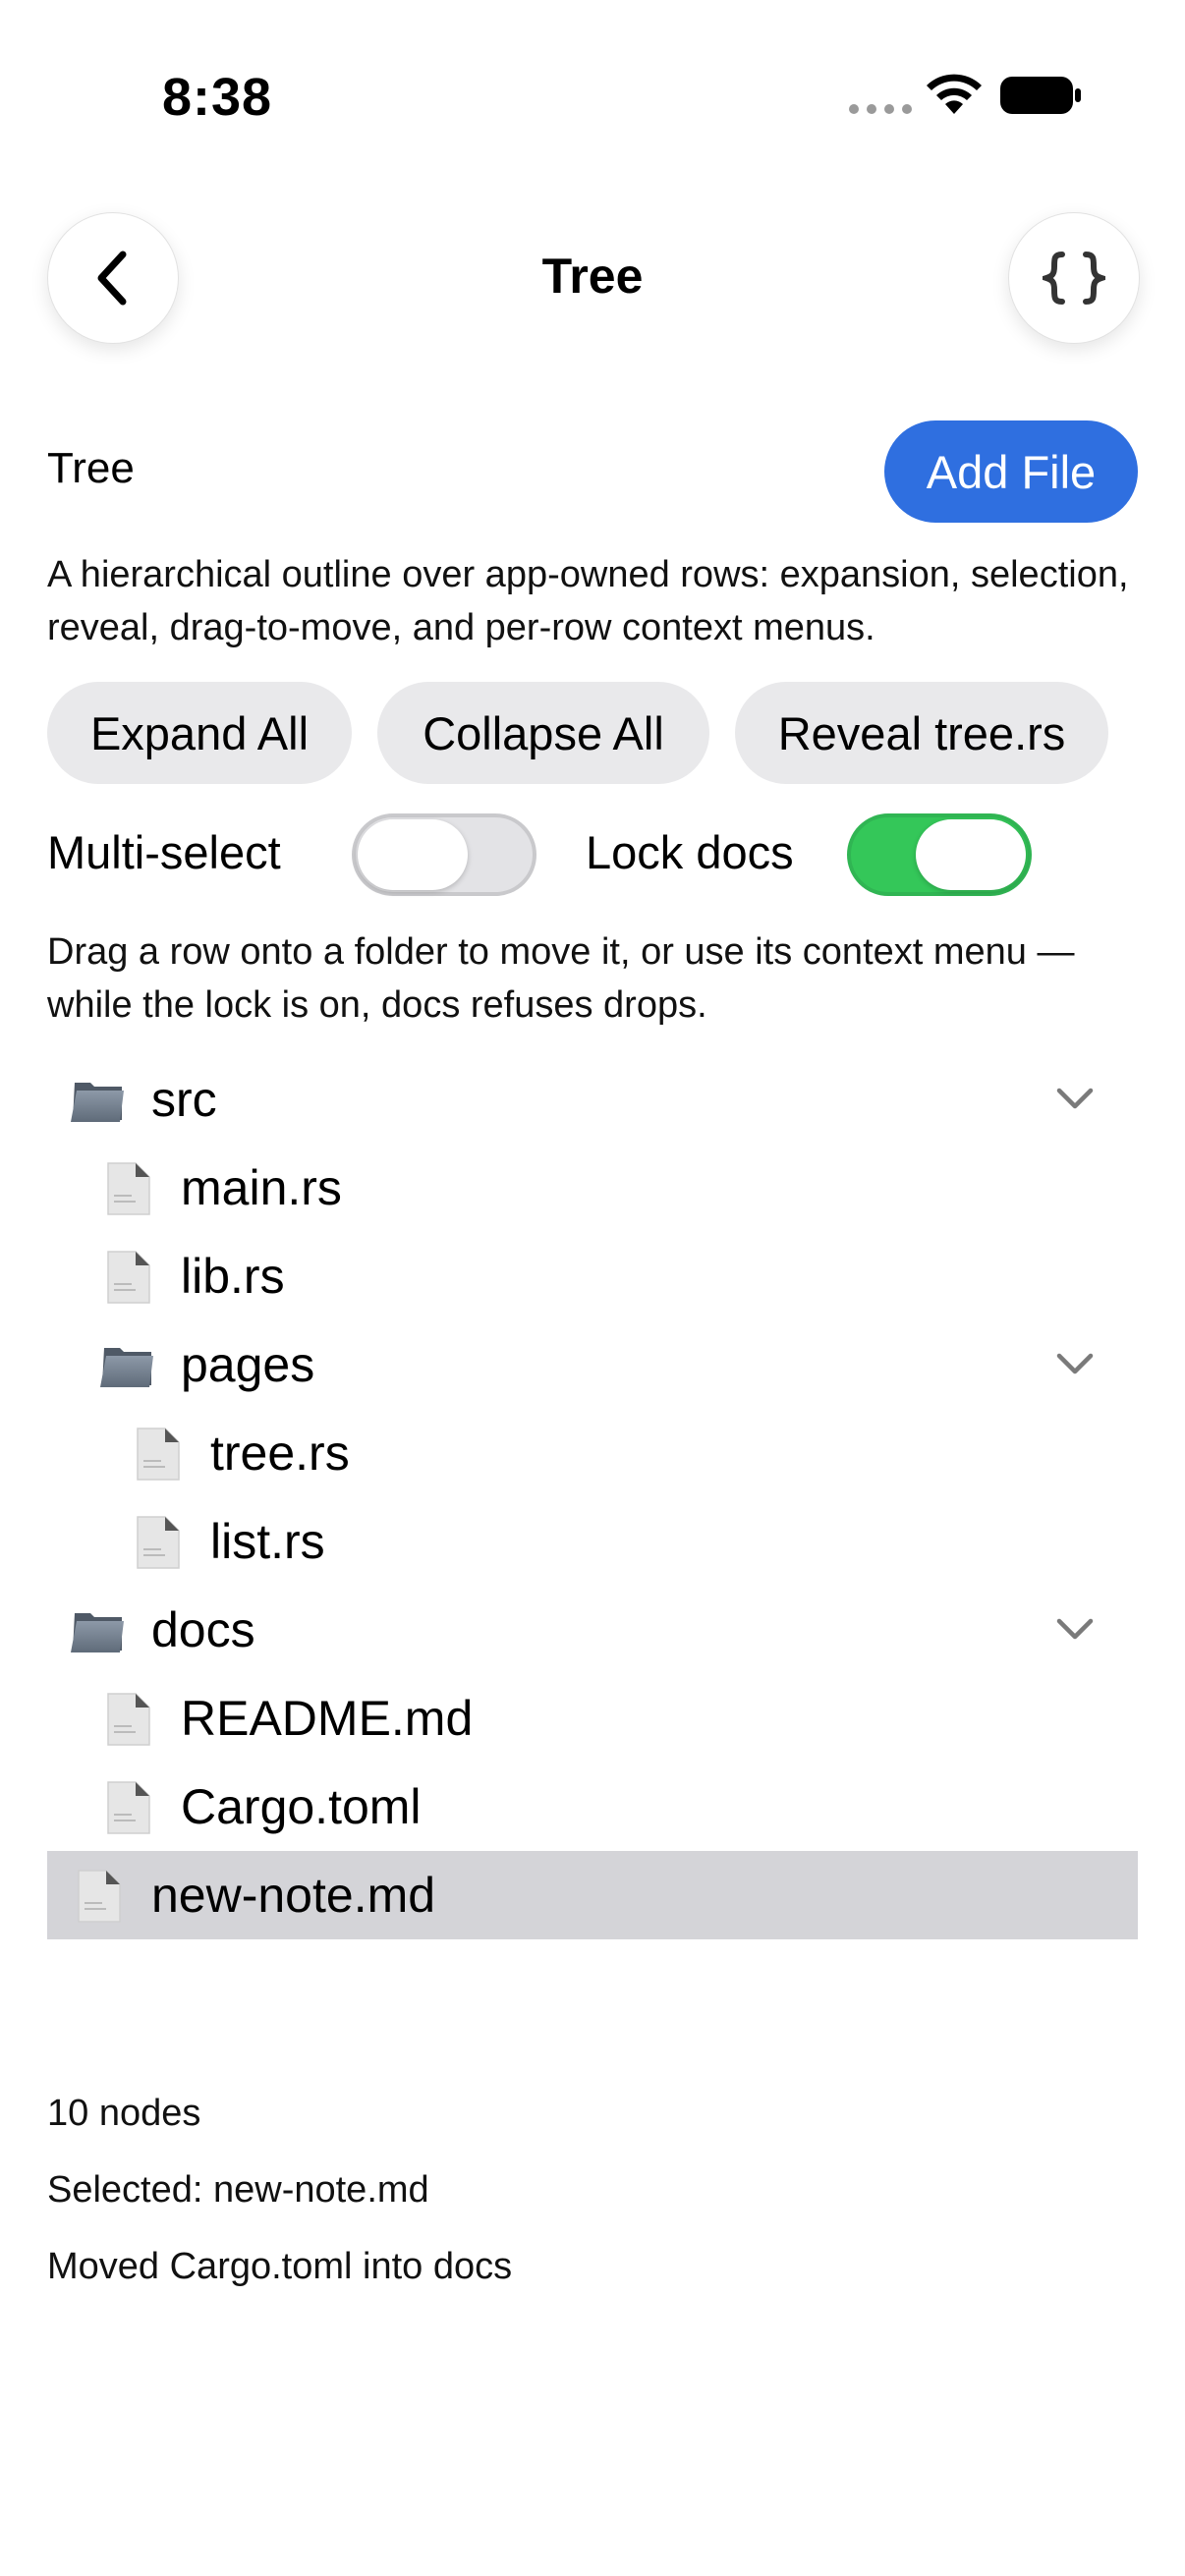  What do you see at coordinates (91, 468) in the screenshot?
I see `section-title: Tree` at bounding box center [91, 468].